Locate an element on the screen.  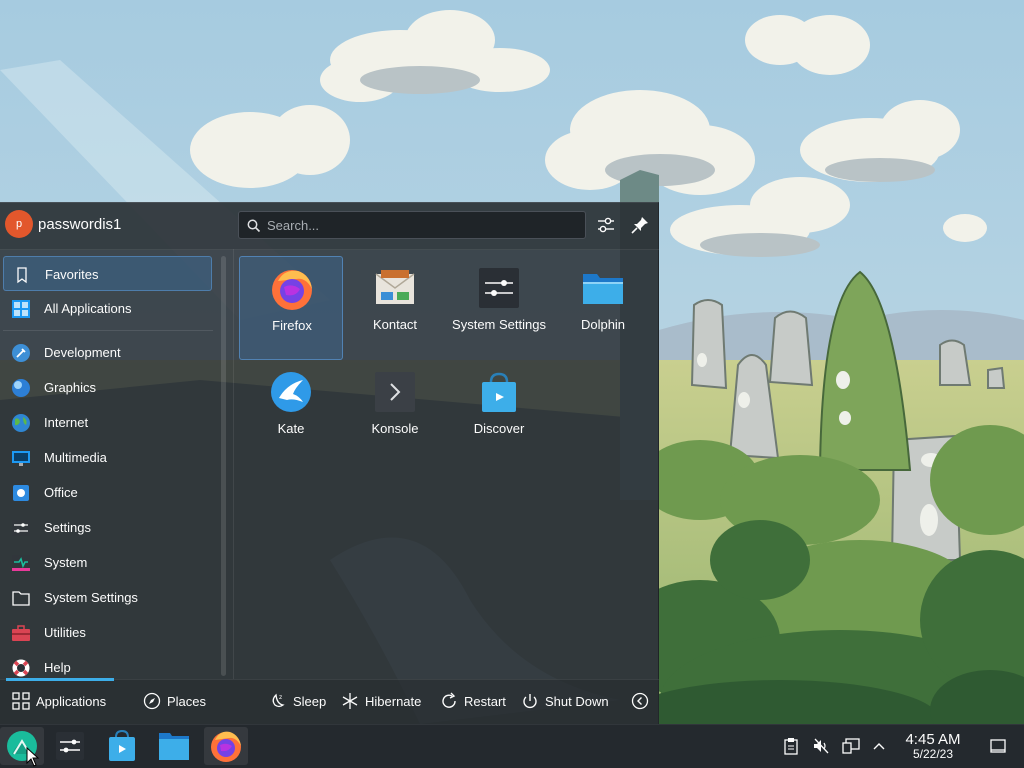
sidebar-item-utilities: Utilities is located at coordinates (107, 632).